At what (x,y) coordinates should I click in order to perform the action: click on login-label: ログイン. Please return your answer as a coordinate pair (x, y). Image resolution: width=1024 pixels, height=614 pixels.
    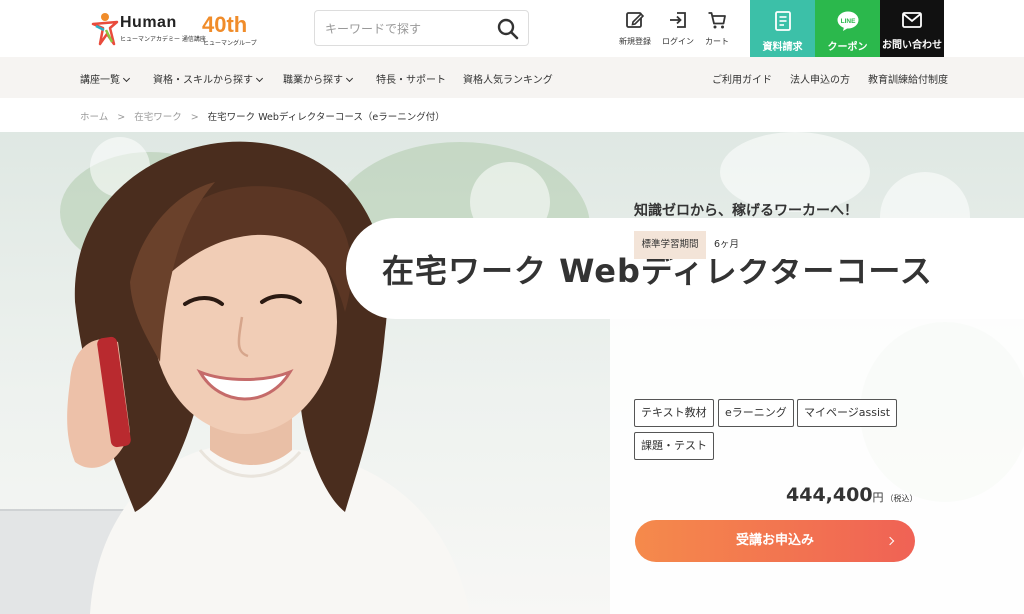
    Looking at the image, I should click on (678, 41).